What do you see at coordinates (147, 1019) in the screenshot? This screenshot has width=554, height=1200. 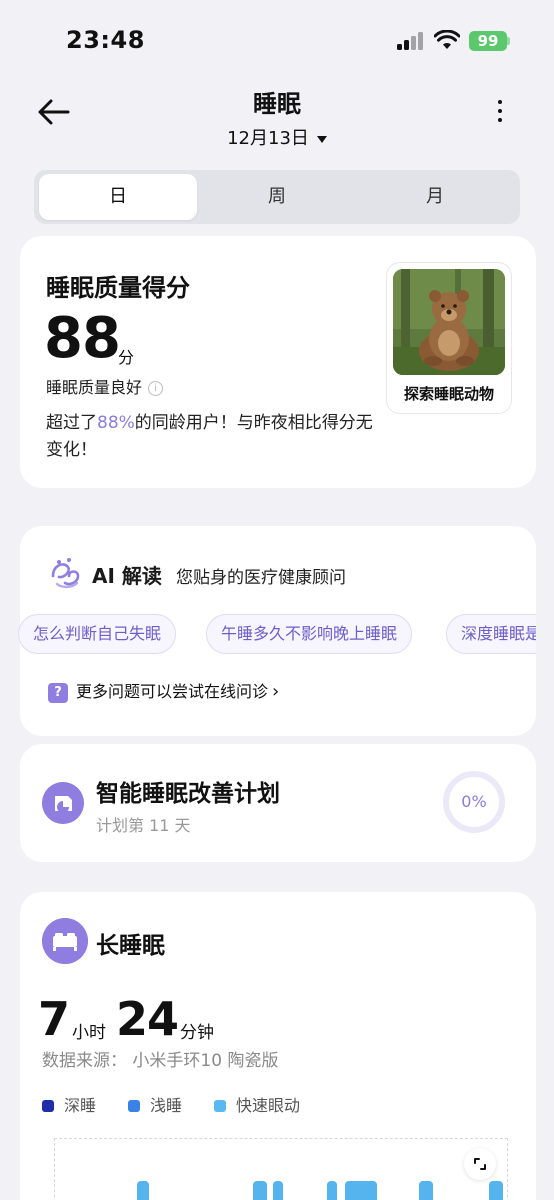 I see `duration-minutes: 24` at bounding box center [147, 1019].